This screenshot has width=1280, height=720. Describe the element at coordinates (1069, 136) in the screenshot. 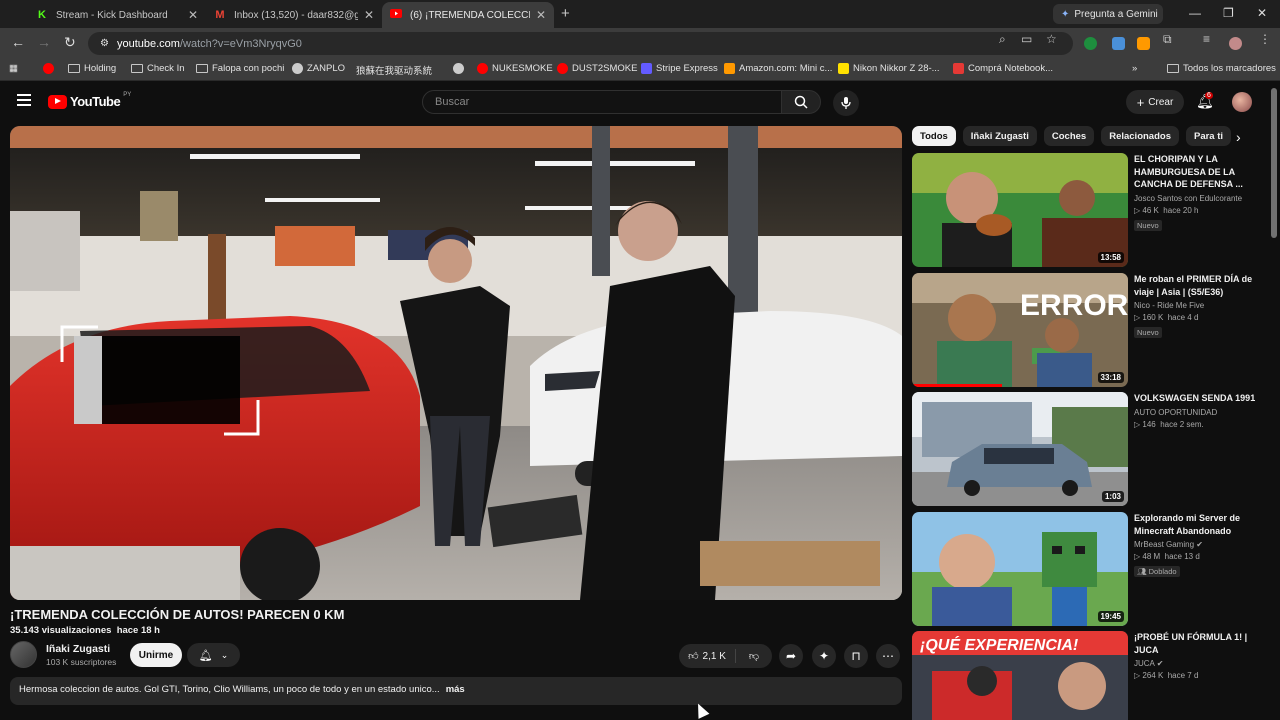

I see `chip-coches: Coches` at that location.